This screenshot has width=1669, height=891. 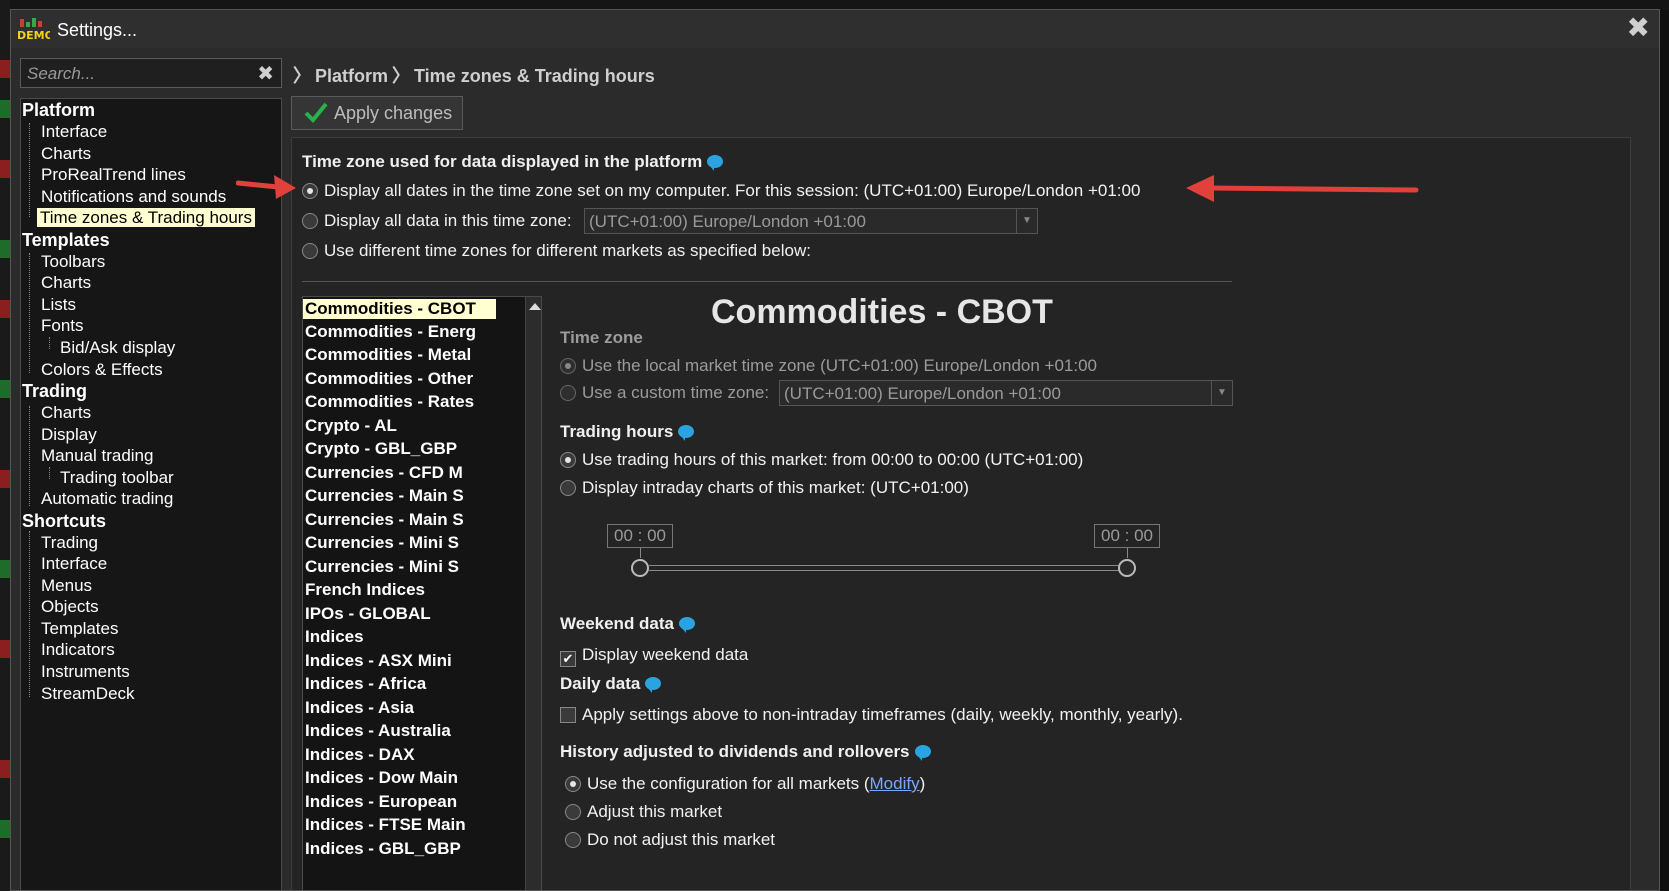 I want to click on market-item: Indices - FTSE Main, so click(x=385, y=825).